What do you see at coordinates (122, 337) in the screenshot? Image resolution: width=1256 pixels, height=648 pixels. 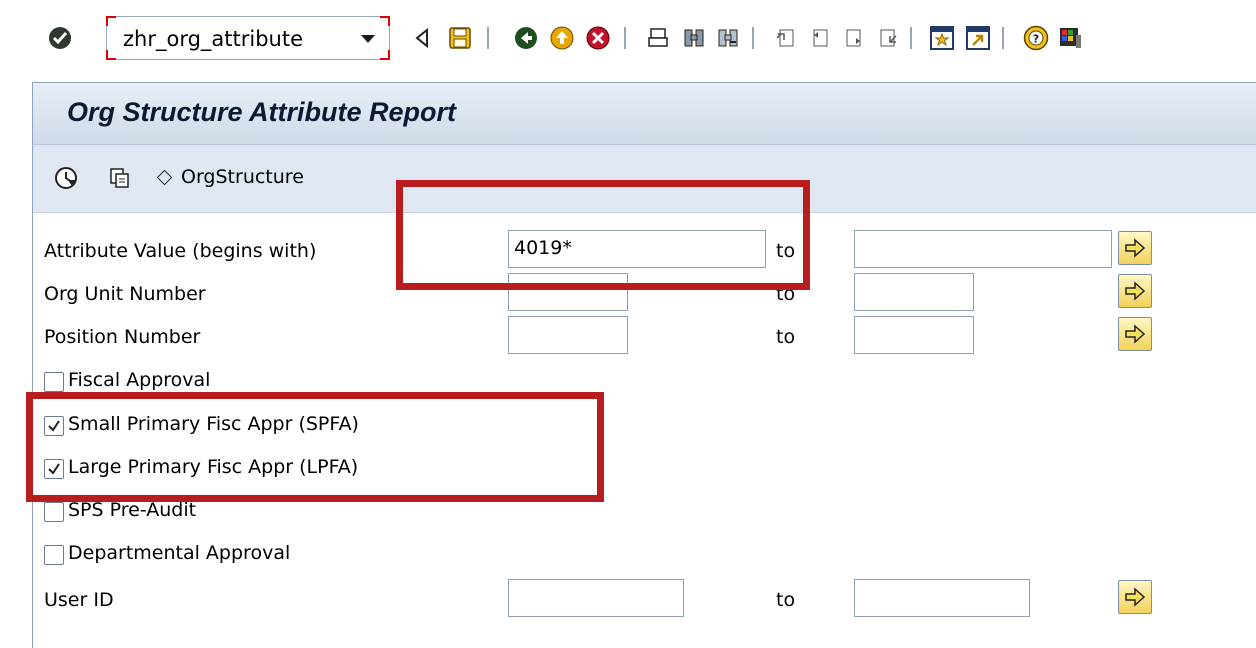 I see `position-label: Position Number` at bounding box center [122, 337].